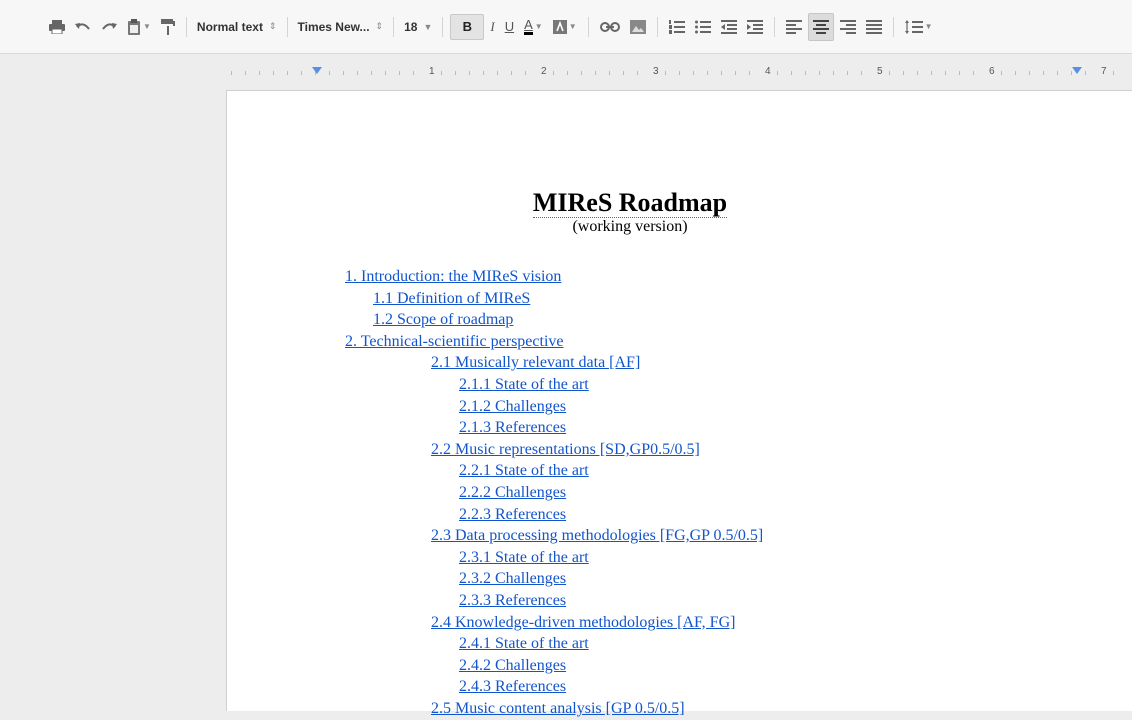 This screenshot has height=720, width=1132. I want to click on italic-button: I, so click(492, 27).